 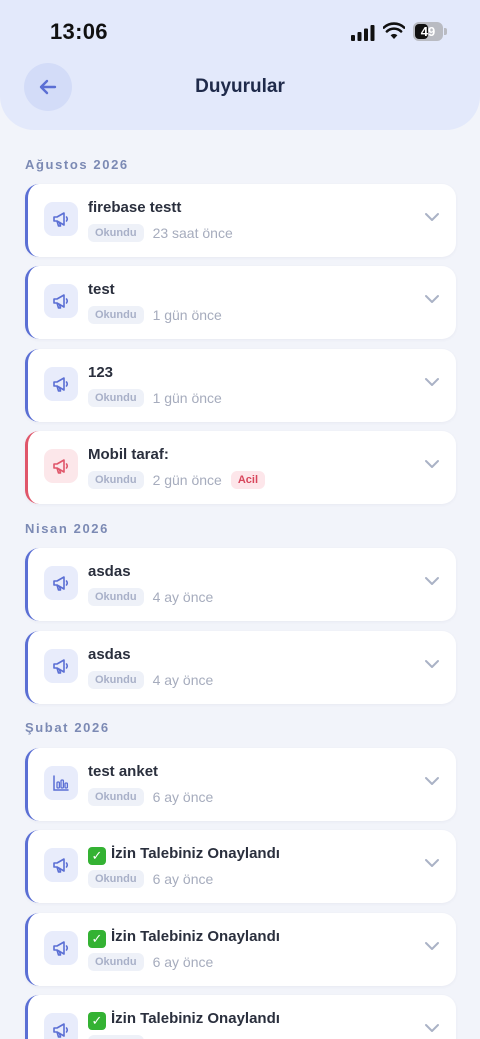 I want to click on announcement-title-text: Mobil taraf:, so click(x=128, y=454).